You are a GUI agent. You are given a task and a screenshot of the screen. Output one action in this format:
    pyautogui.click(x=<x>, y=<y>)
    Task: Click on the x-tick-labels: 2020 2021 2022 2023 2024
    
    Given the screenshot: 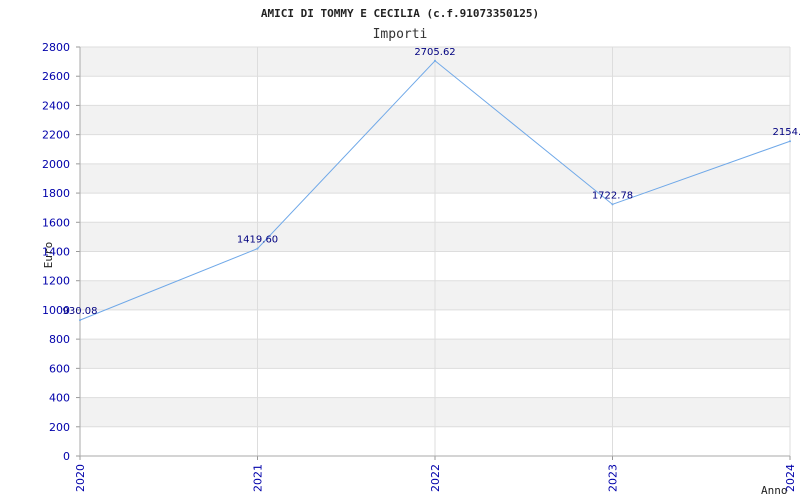 What is the action you would take?
    pyautogui.click(x=435, y=478)
    